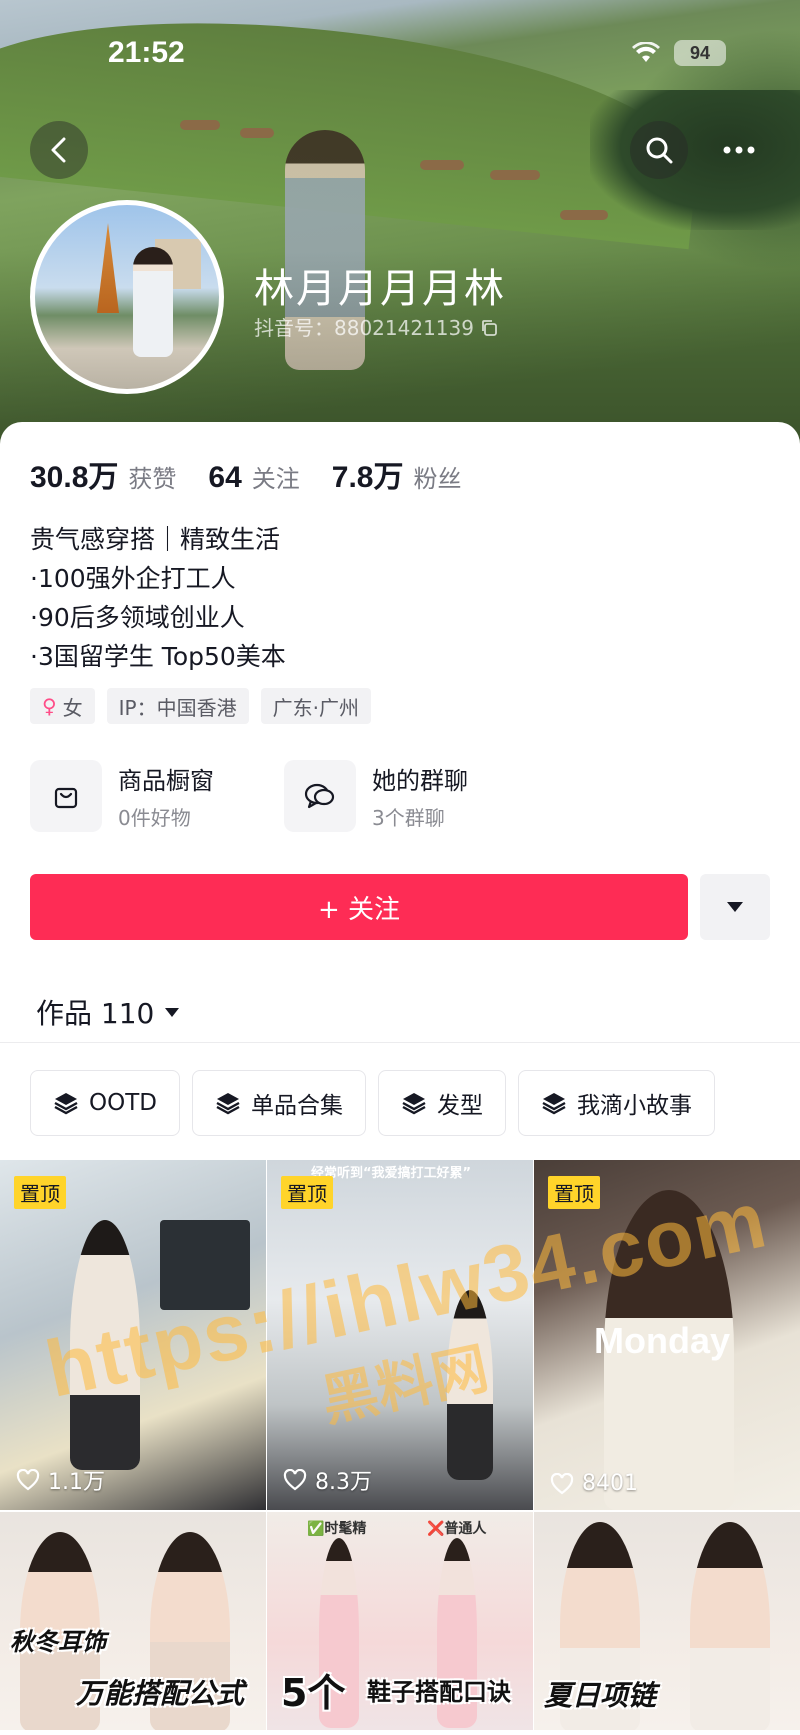  I want to click on video-tile: ✅时髦精 ❌普通人 5个 鞋子搭配口诀, so click(400, 1621).